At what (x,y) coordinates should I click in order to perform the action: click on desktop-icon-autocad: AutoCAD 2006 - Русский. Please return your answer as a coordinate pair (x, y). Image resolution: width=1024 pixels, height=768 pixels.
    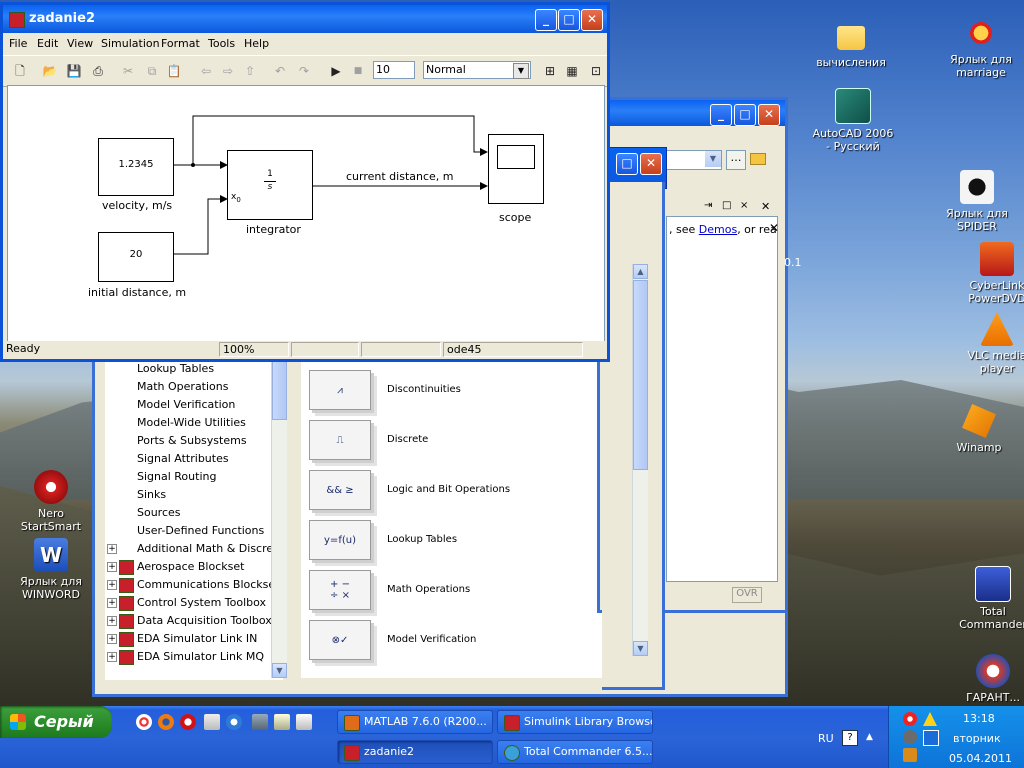
    Looking at the image, I should click on (853, 120).